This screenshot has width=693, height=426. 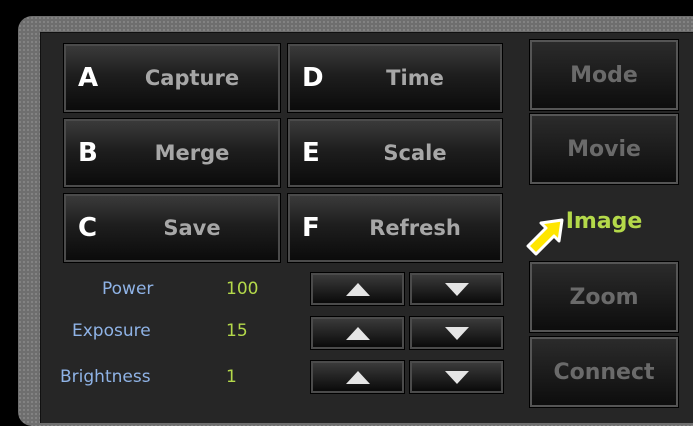 What do you see at coordinates (111, 331) in the screenshot?
I see `exposure-label: Exposure` at bounding box center [111, 331].